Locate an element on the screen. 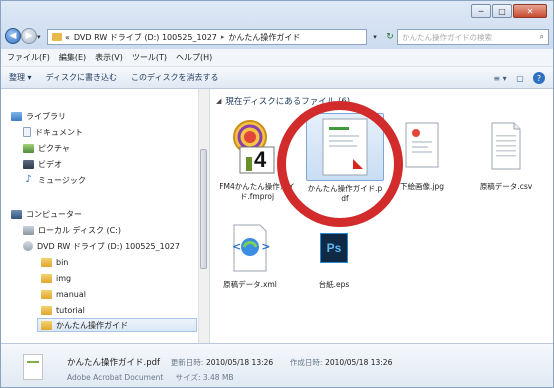 The height and width of the screenshot is (388, 554). file-name: かんたん操作ガイド.pdf is located at coordinates (345, 193).